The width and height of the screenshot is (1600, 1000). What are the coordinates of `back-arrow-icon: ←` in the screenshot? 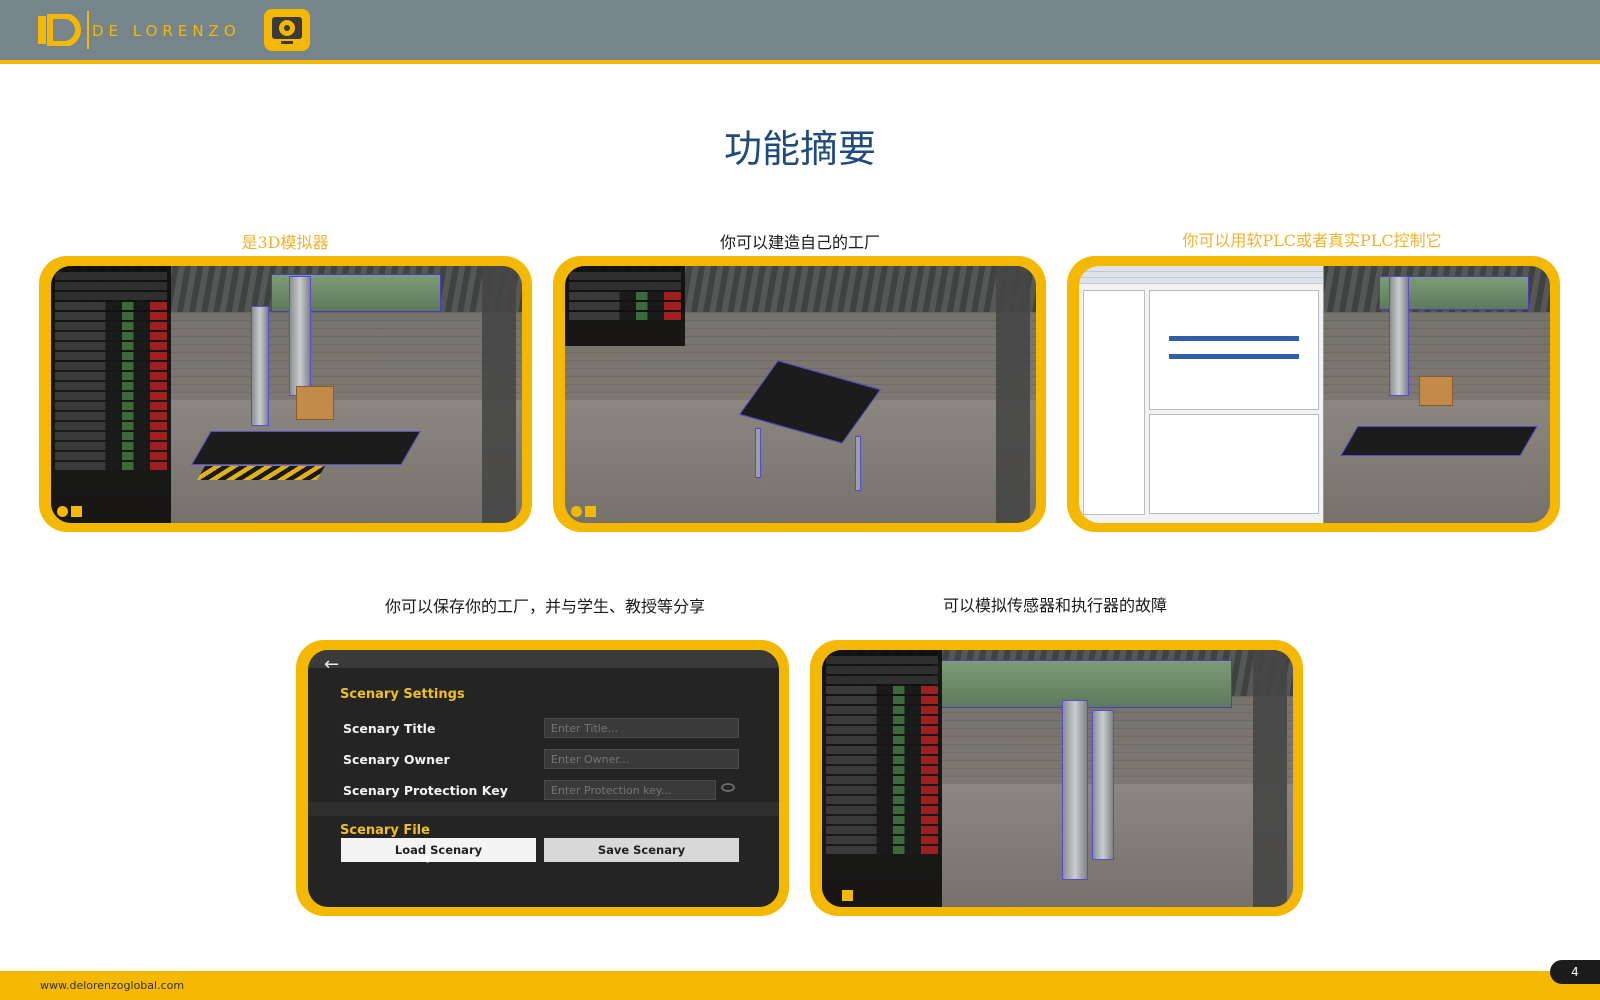 It's located at (331, 664).